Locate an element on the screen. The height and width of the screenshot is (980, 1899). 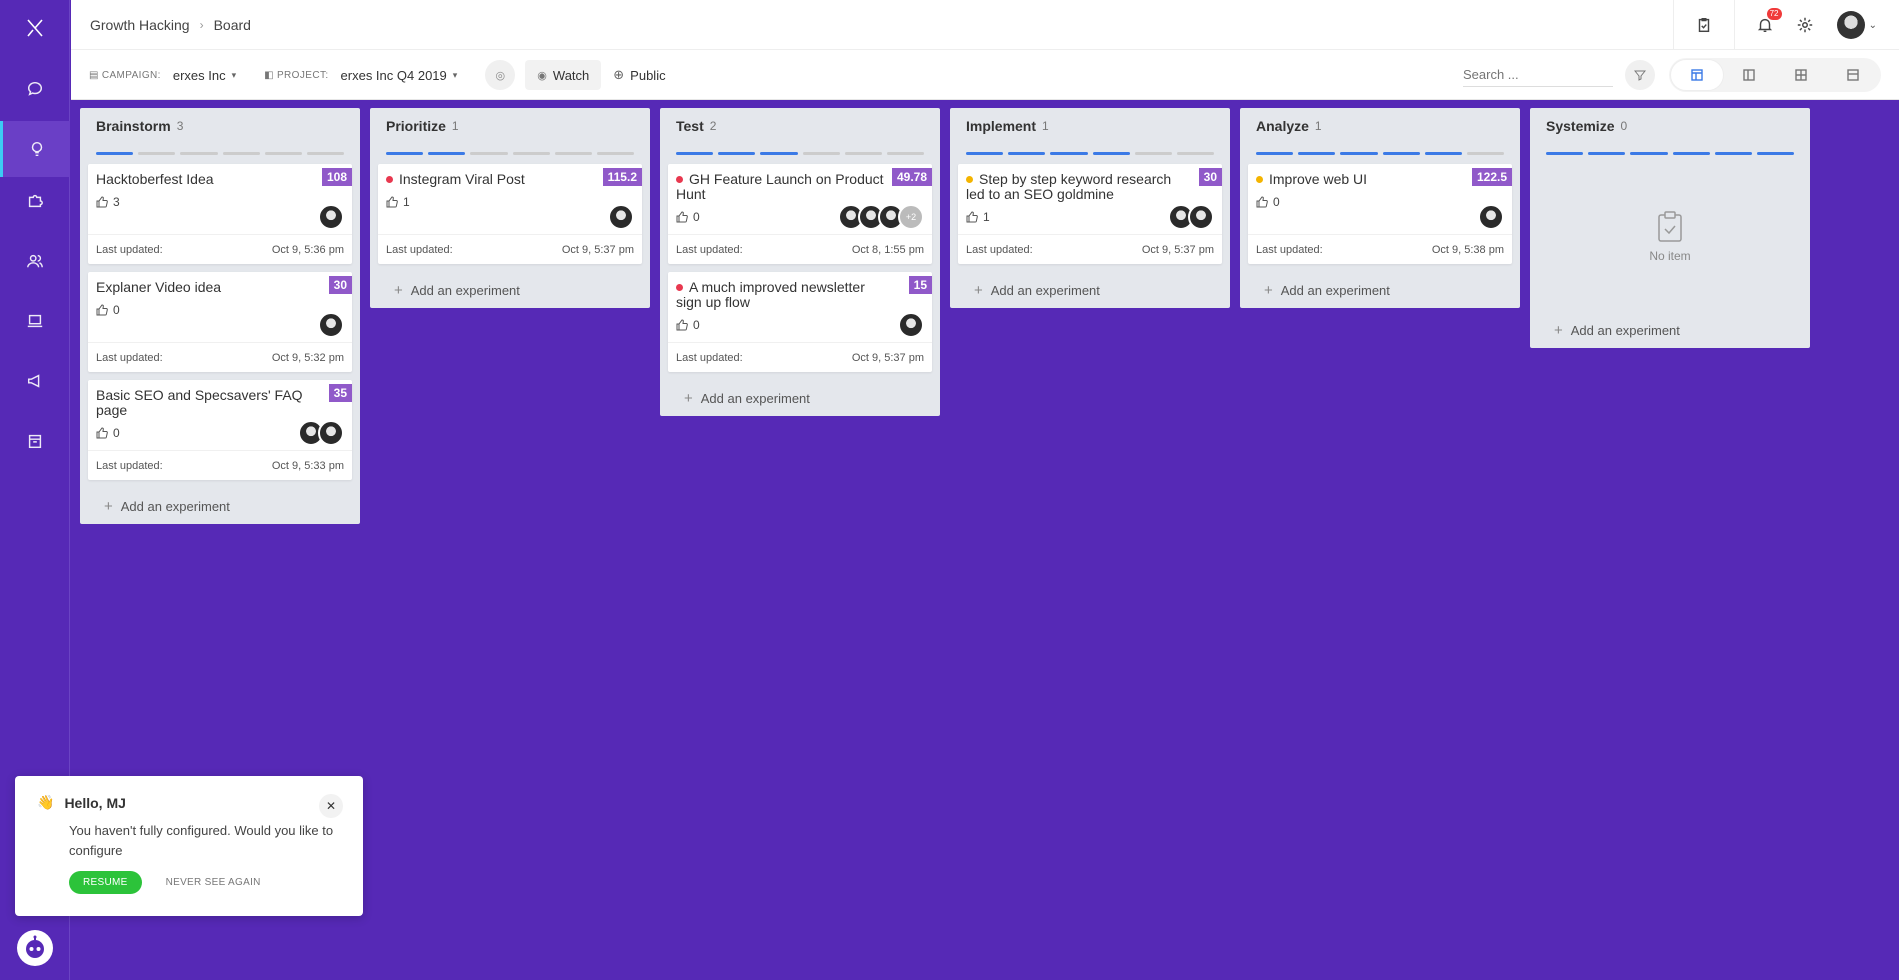
lightbulb-icon is located at coordinates (36, 149).